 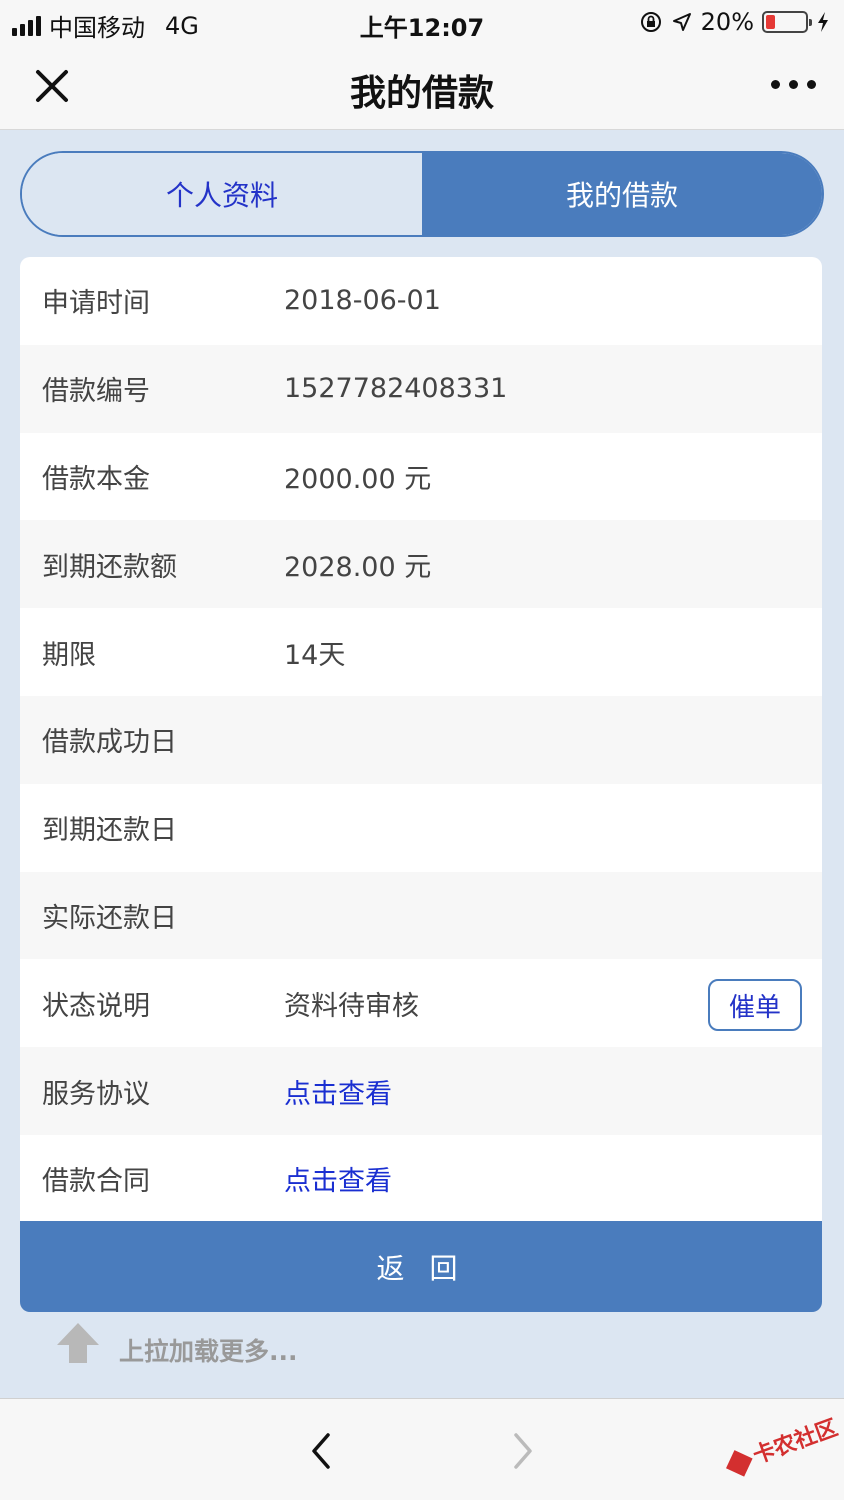 I want to click on watermark-text: 卡农社区, so click(x=795, y=1442).